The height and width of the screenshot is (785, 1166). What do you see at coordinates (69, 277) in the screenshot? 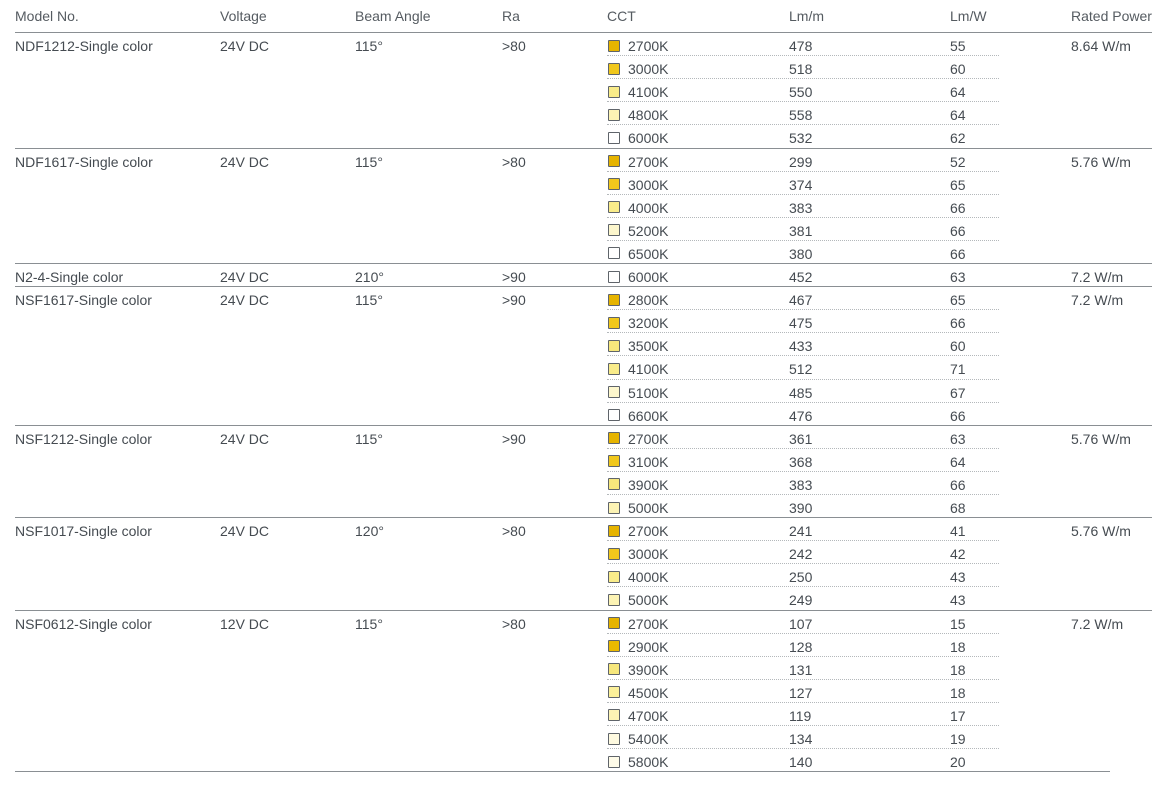
I see `model-name: N2-4-Single color` at bounding box center [69, 277].